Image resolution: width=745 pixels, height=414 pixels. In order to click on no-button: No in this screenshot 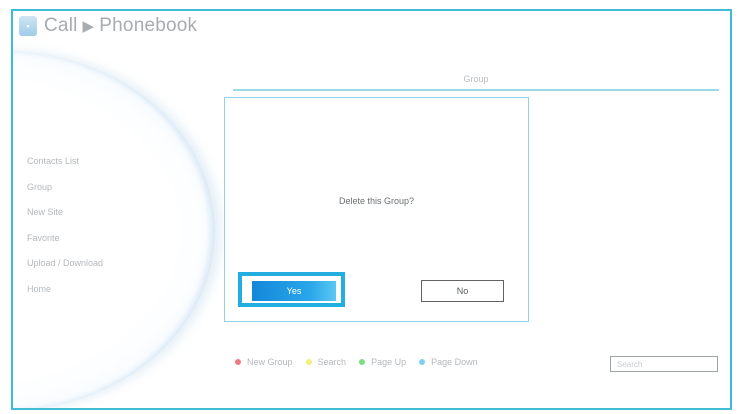, I will do `click(462, 291)`.